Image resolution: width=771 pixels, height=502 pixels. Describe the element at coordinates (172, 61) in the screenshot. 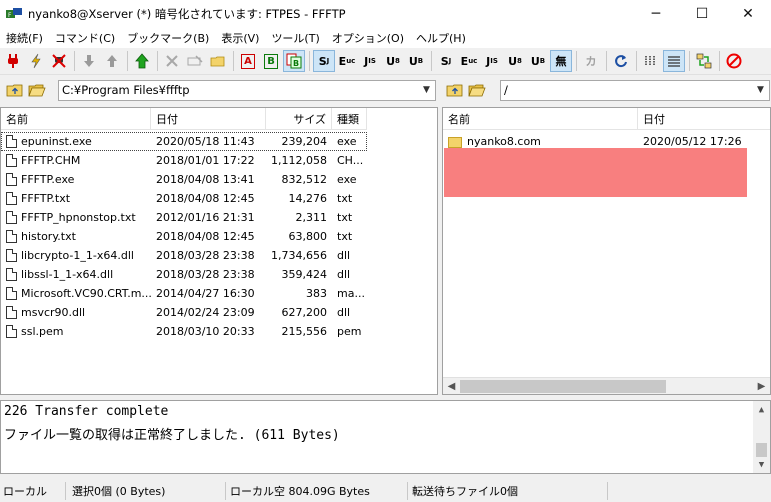

I see `delete-button` at that location.